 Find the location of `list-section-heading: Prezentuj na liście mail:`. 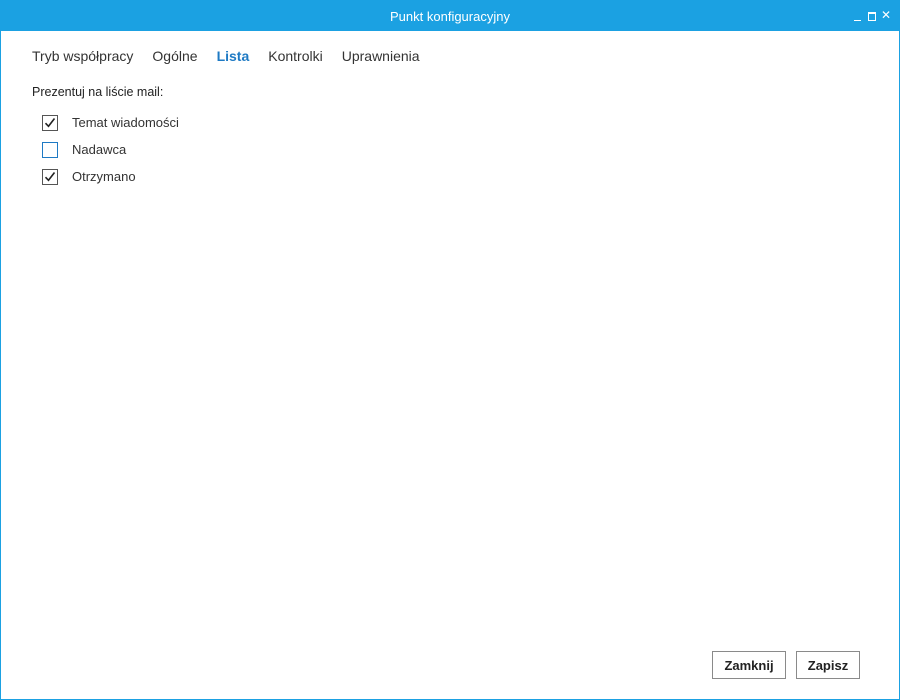

list-section-heading: Prezentuj na liście mail: is located at coordinates (98, 92).